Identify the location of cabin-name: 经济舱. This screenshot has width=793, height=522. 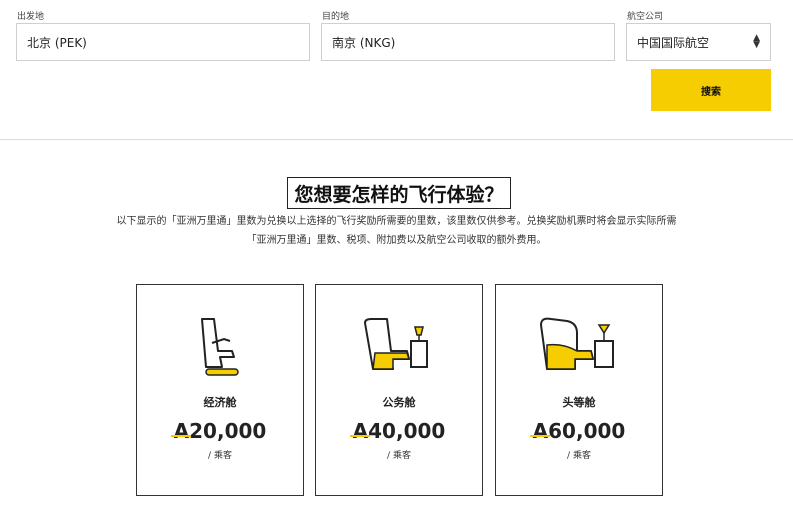
(220, 402).